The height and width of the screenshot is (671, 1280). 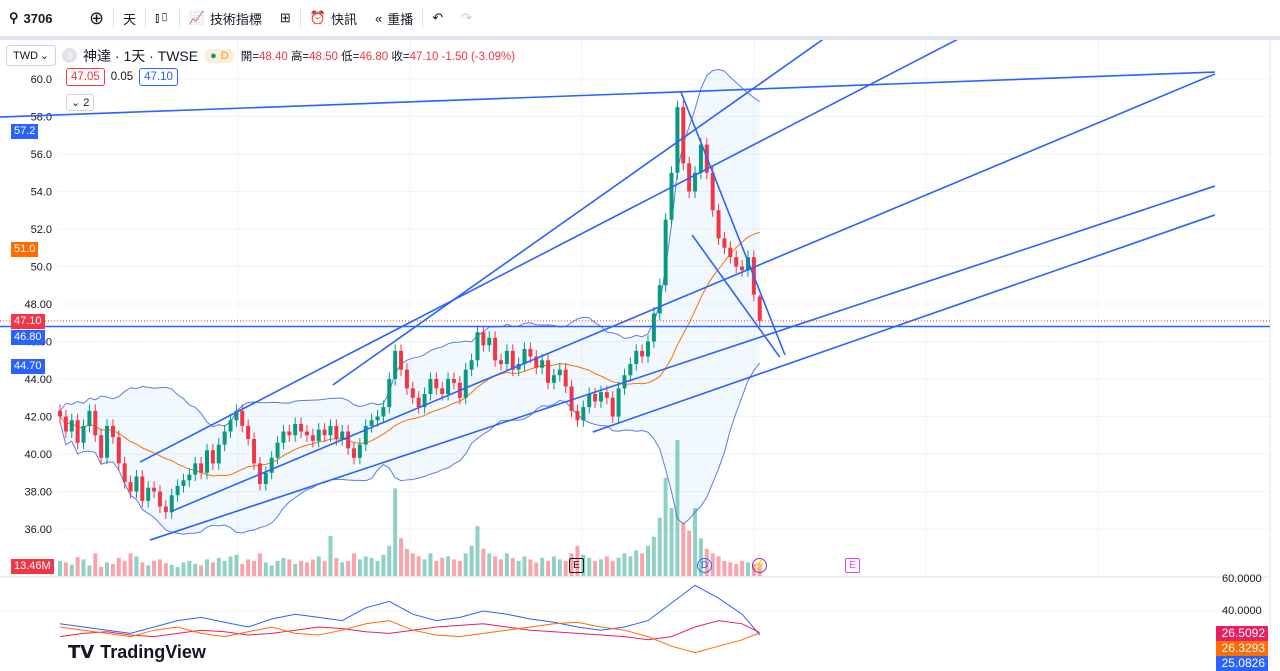 What do you see at coordinates (140, 56) in the screenshot?
I see `symbol-title: 神達 · 1天 · TWSE` at bounding box center [140, 56].